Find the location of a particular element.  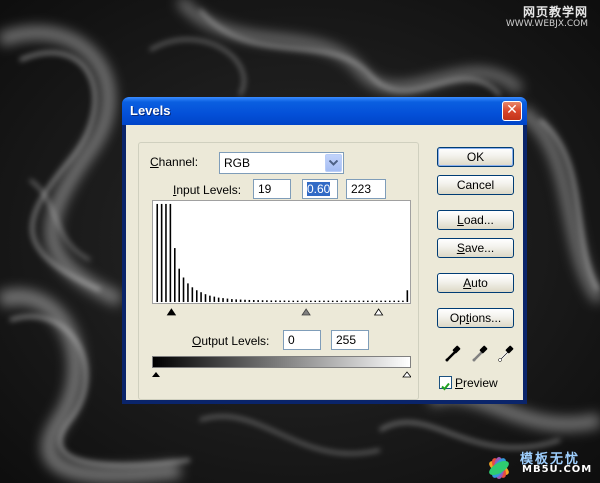

input-gamma-field: 0.60 is located at coordinates (320, 189).